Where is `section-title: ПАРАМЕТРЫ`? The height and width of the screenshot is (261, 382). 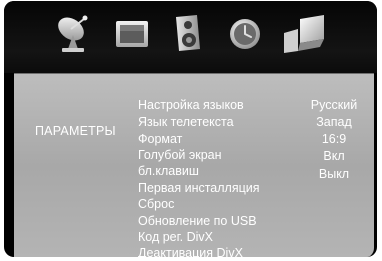 section-title: ПАРАМЕТРЫ is located at coordinates (75, 131).